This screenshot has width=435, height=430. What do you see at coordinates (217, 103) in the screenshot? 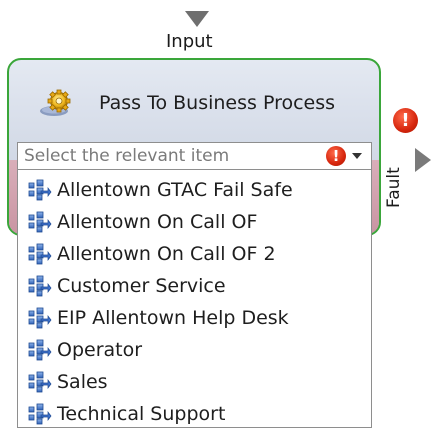
I see `node-title: Pass To Business Process` at bounding box center [217, 103].